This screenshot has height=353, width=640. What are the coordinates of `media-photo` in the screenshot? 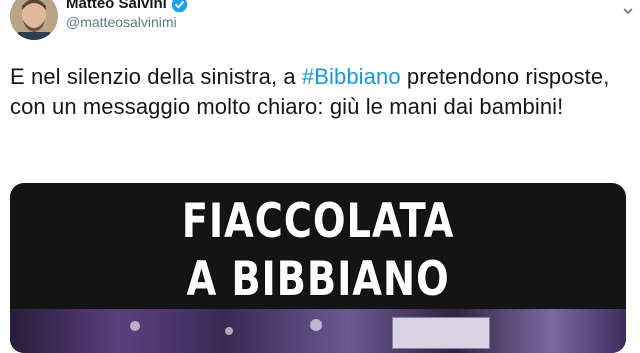 It's located at (318, 331).